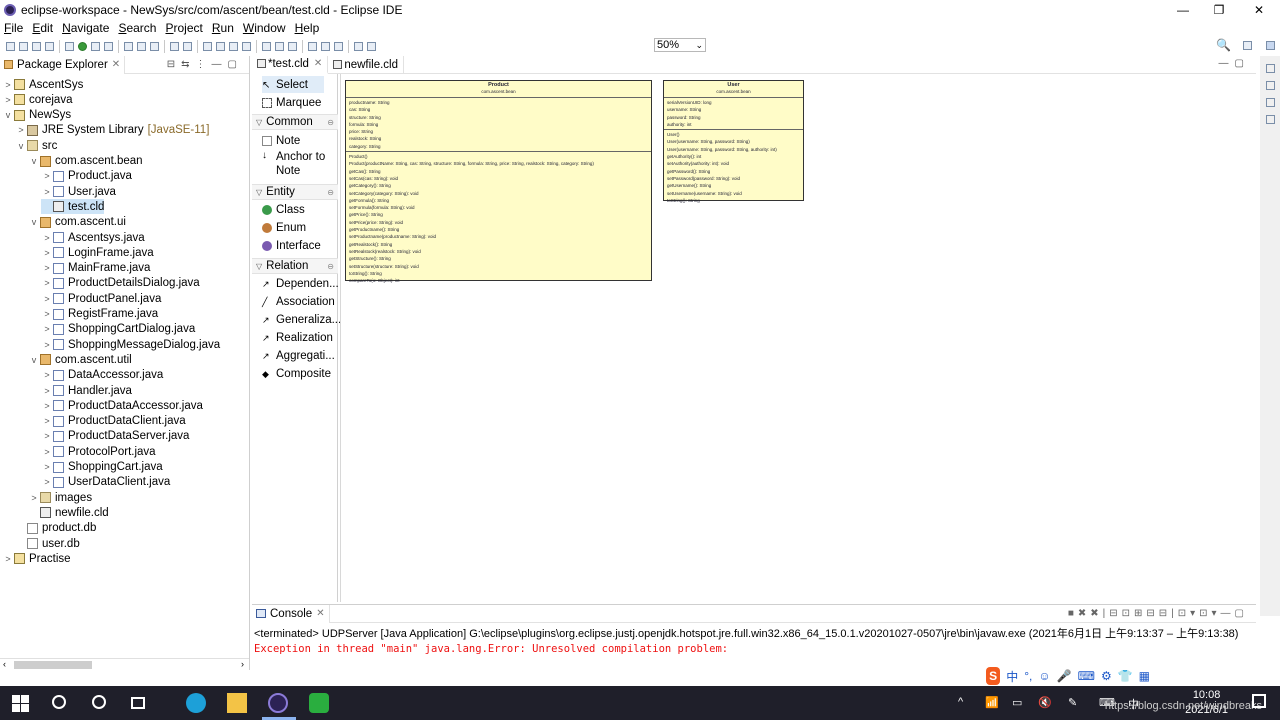 The image size is (1280, 720). Describe the element at coordinates (95, 46) in the screenshot. I see `coverage-icon` at that location.